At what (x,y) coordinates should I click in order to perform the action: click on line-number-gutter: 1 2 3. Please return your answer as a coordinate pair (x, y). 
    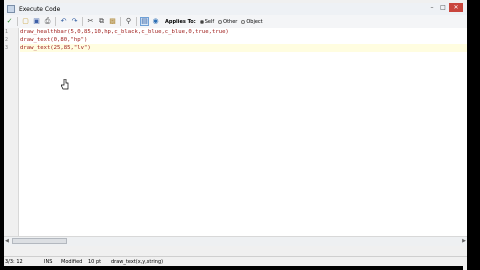
    Looking at the image, I should click on (11, 132).